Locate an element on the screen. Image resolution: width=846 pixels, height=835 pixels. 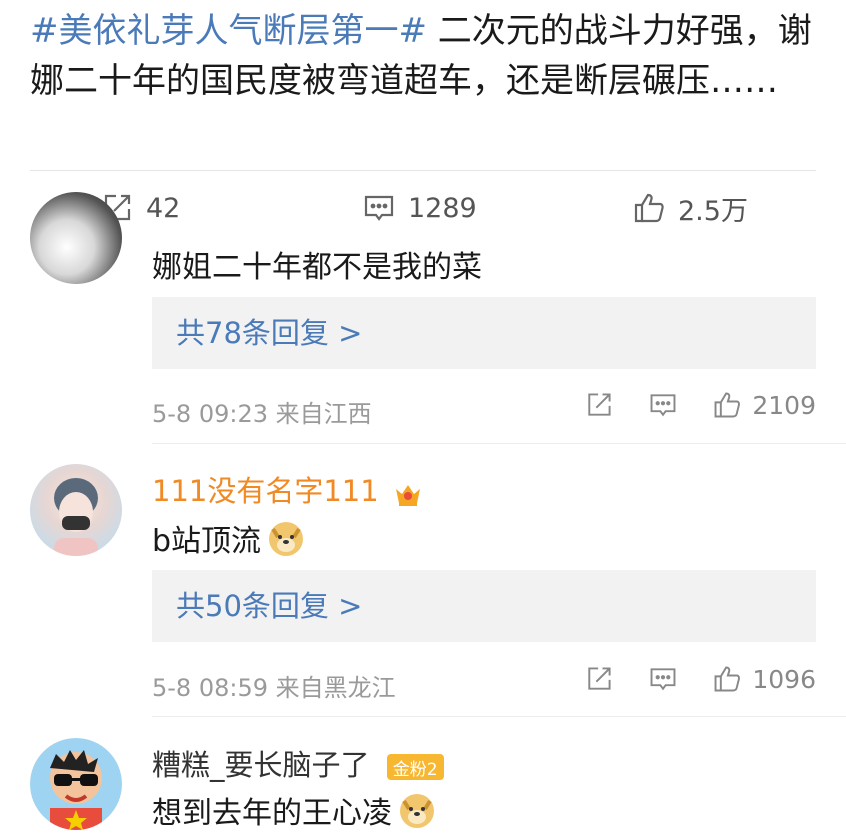
comment-location: 来自江西 is located at coordinates (323, 414).